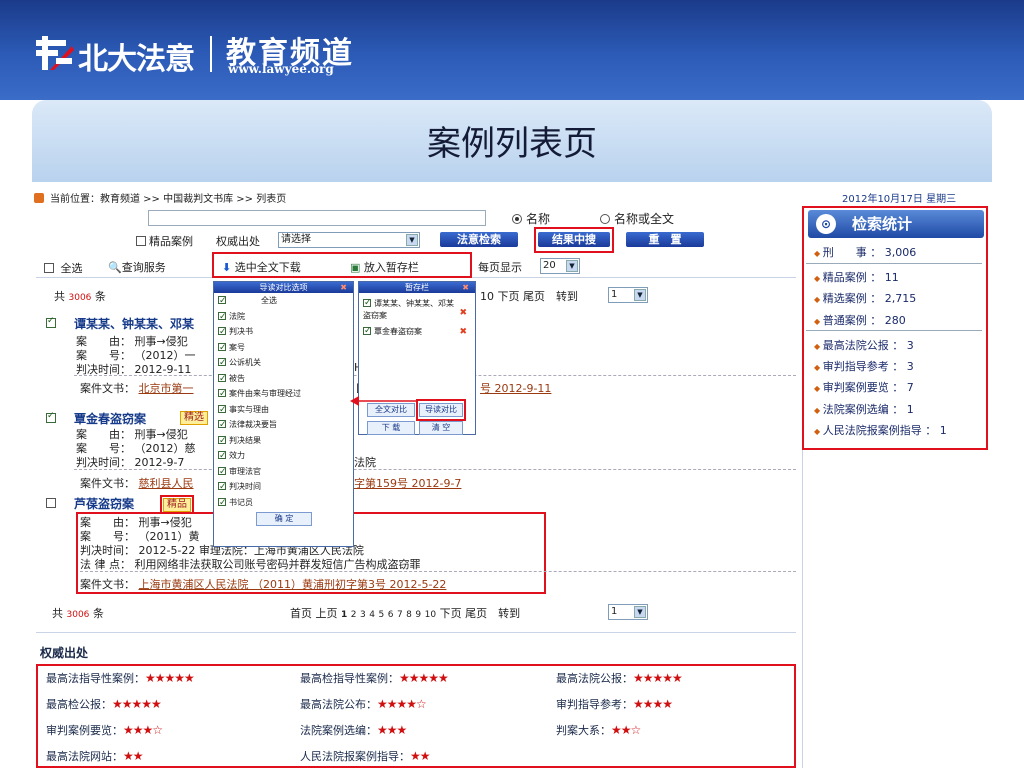 Image resolution: width=1024 pixels, height=768 pixels. Describe the element at coordinates (864, 387) in the screenshot. I see `stat-item: 审判案例要览 ： 7` at that location.